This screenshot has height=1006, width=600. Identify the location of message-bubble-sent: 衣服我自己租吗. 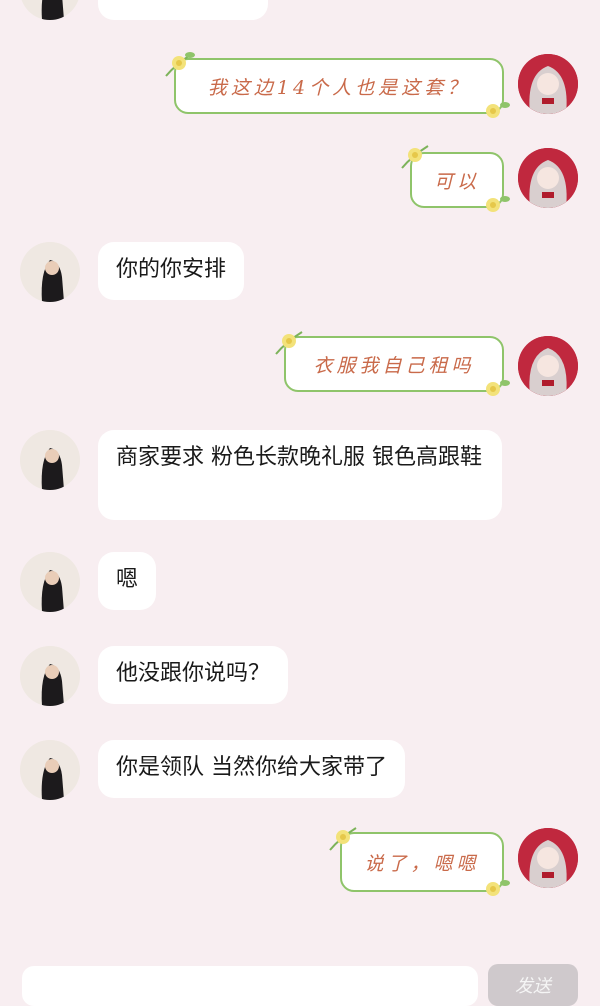
(394, 364).